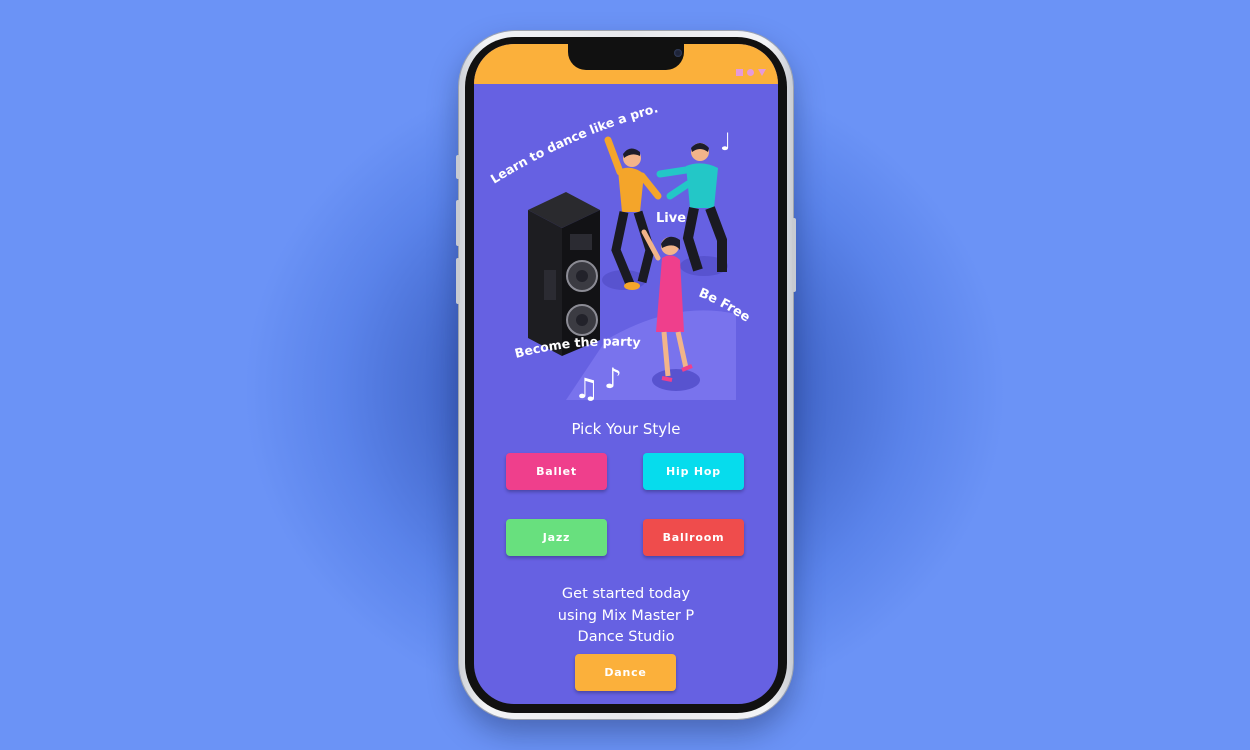 This screenshot has height=750, width=1250. I want to click on cta-line-1: Get started today, so click(626, 594).